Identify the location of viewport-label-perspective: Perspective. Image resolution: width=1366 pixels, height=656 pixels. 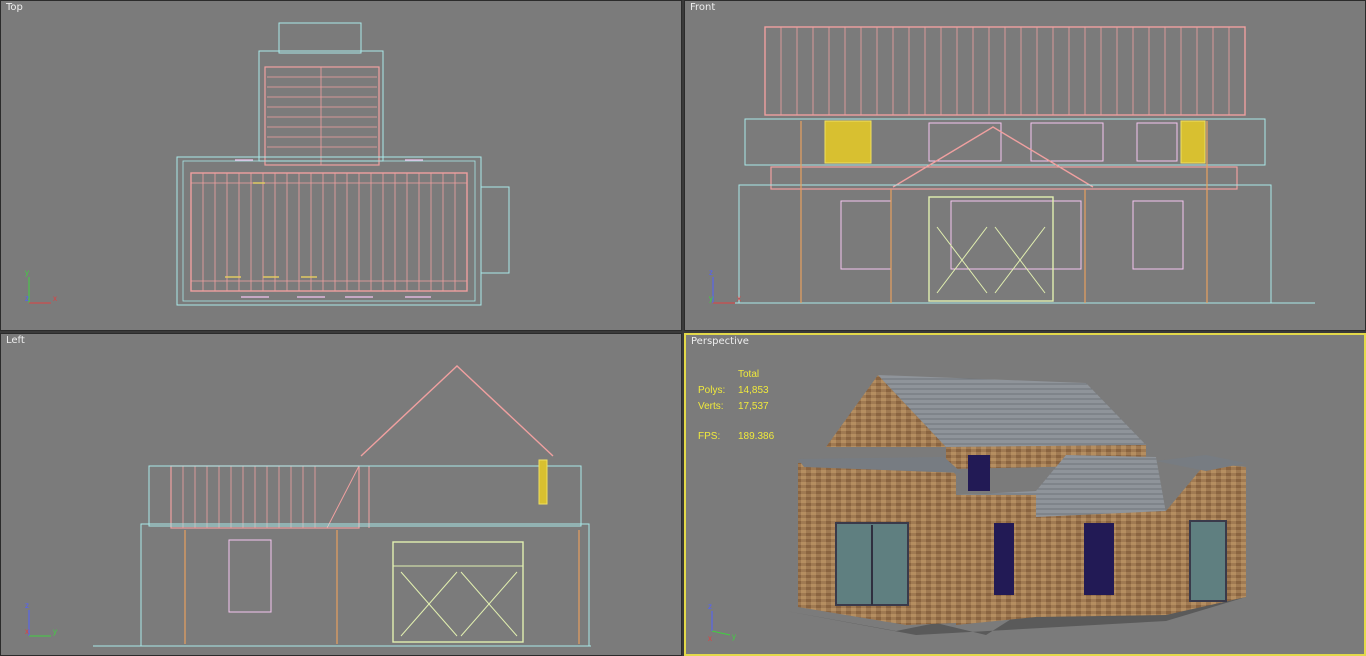
(720, 341).